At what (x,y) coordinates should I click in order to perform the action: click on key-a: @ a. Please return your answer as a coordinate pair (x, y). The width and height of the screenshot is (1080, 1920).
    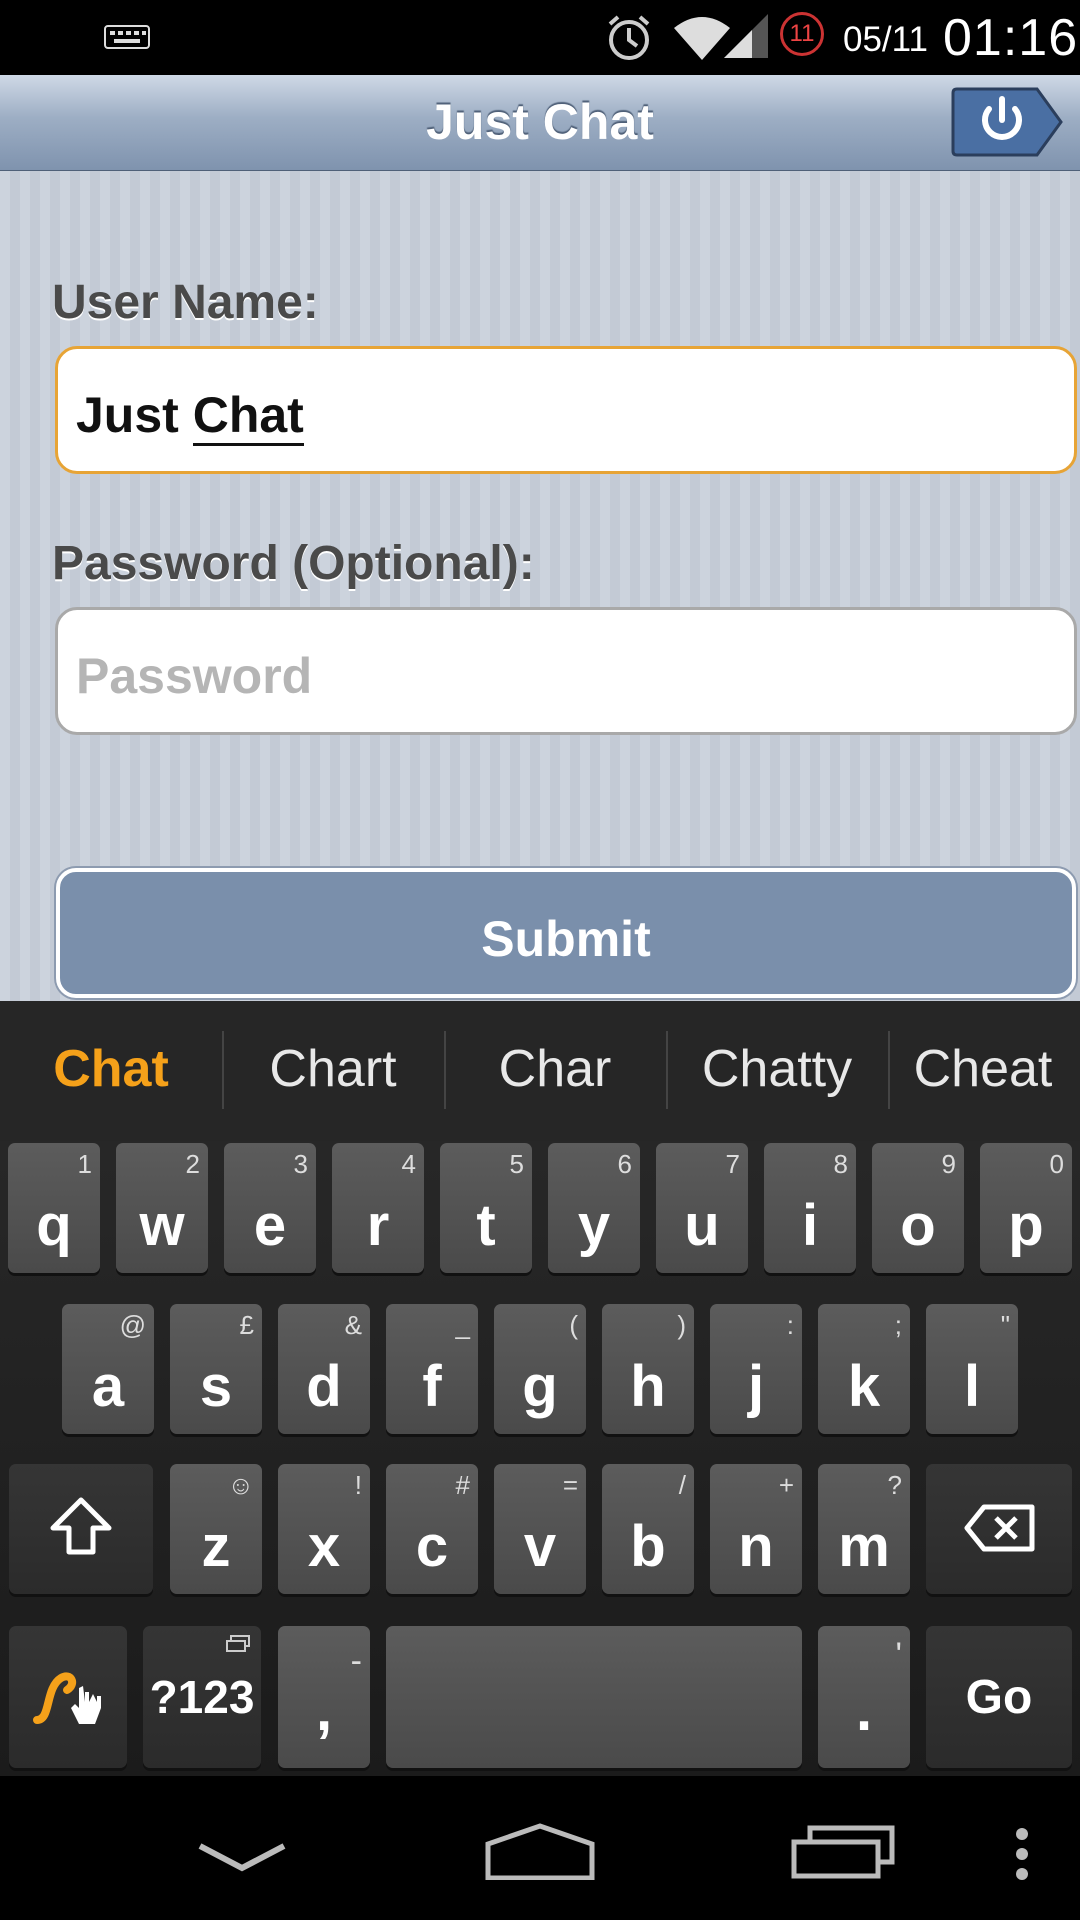
    Looking at the image, I should click on (108, 1369).